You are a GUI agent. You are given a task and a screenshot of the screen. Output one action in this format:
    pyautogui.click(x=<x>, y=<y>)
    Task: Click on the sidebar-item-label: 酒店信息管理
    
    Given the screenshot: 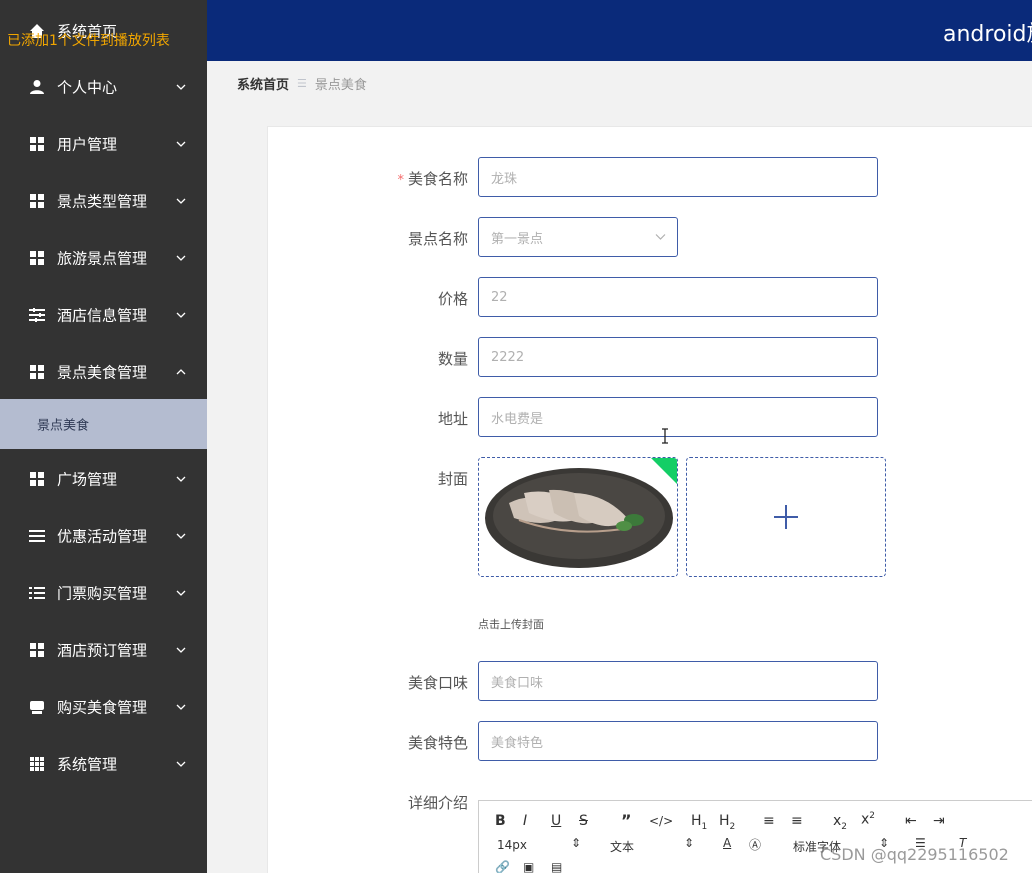 What is the action you would take?
    pyautogui.click(x=102, y=315)
    